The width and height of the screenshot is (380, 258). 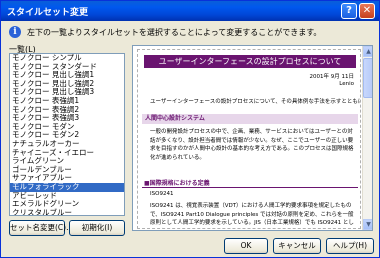 What do you see at coordinates (97, 228) in the screenshot?
I see `reset-button: 初期化(I)` at bounding box center [97, 228].